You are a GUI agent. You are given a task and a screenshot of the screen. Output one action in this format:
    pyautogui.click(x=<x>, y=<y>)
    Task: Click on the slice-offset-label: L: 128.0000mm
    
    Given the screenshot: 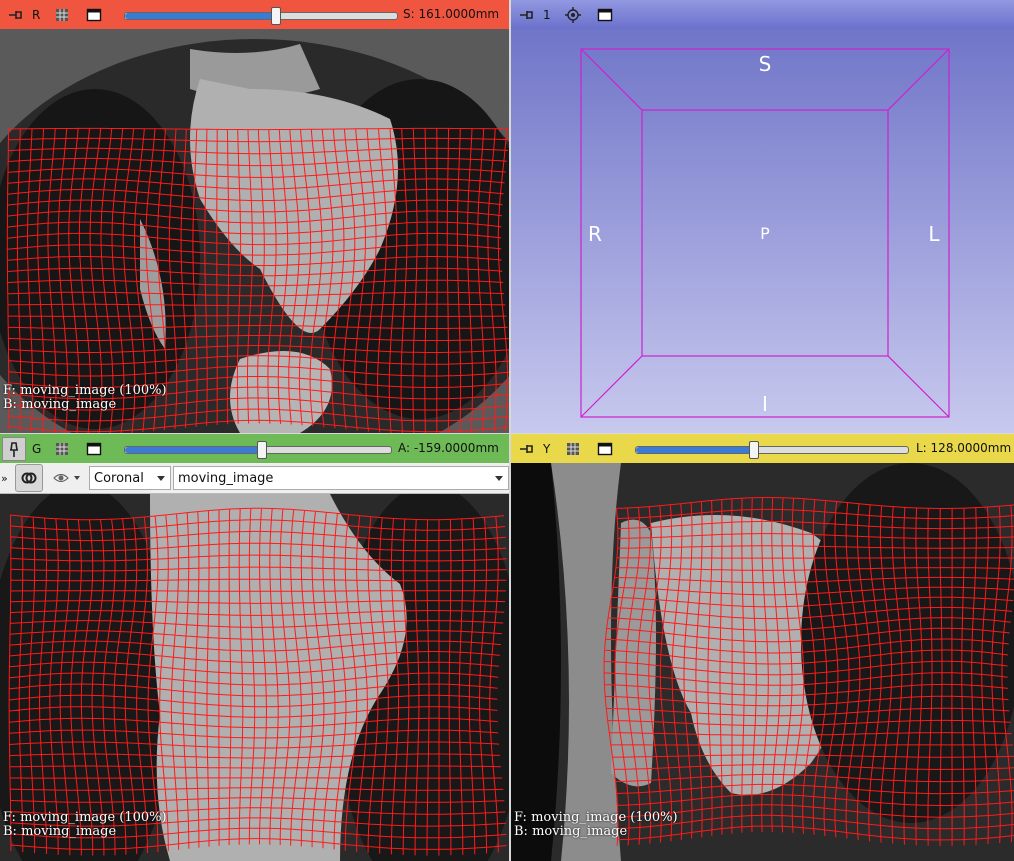 What is the action you would take?
    pyautogui.click(x=964, y=448)
    